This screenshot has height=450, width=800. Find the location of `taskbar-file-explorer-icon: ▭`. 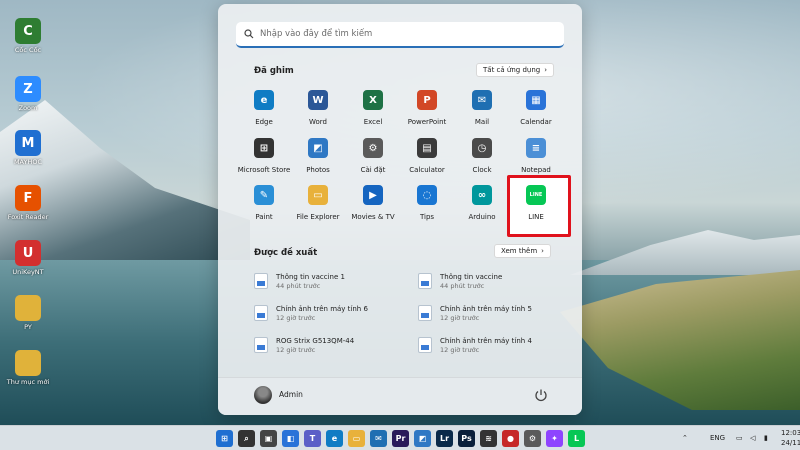

taskbar-file-explorer-icon: ▭ is located at coordinates (356, 438).